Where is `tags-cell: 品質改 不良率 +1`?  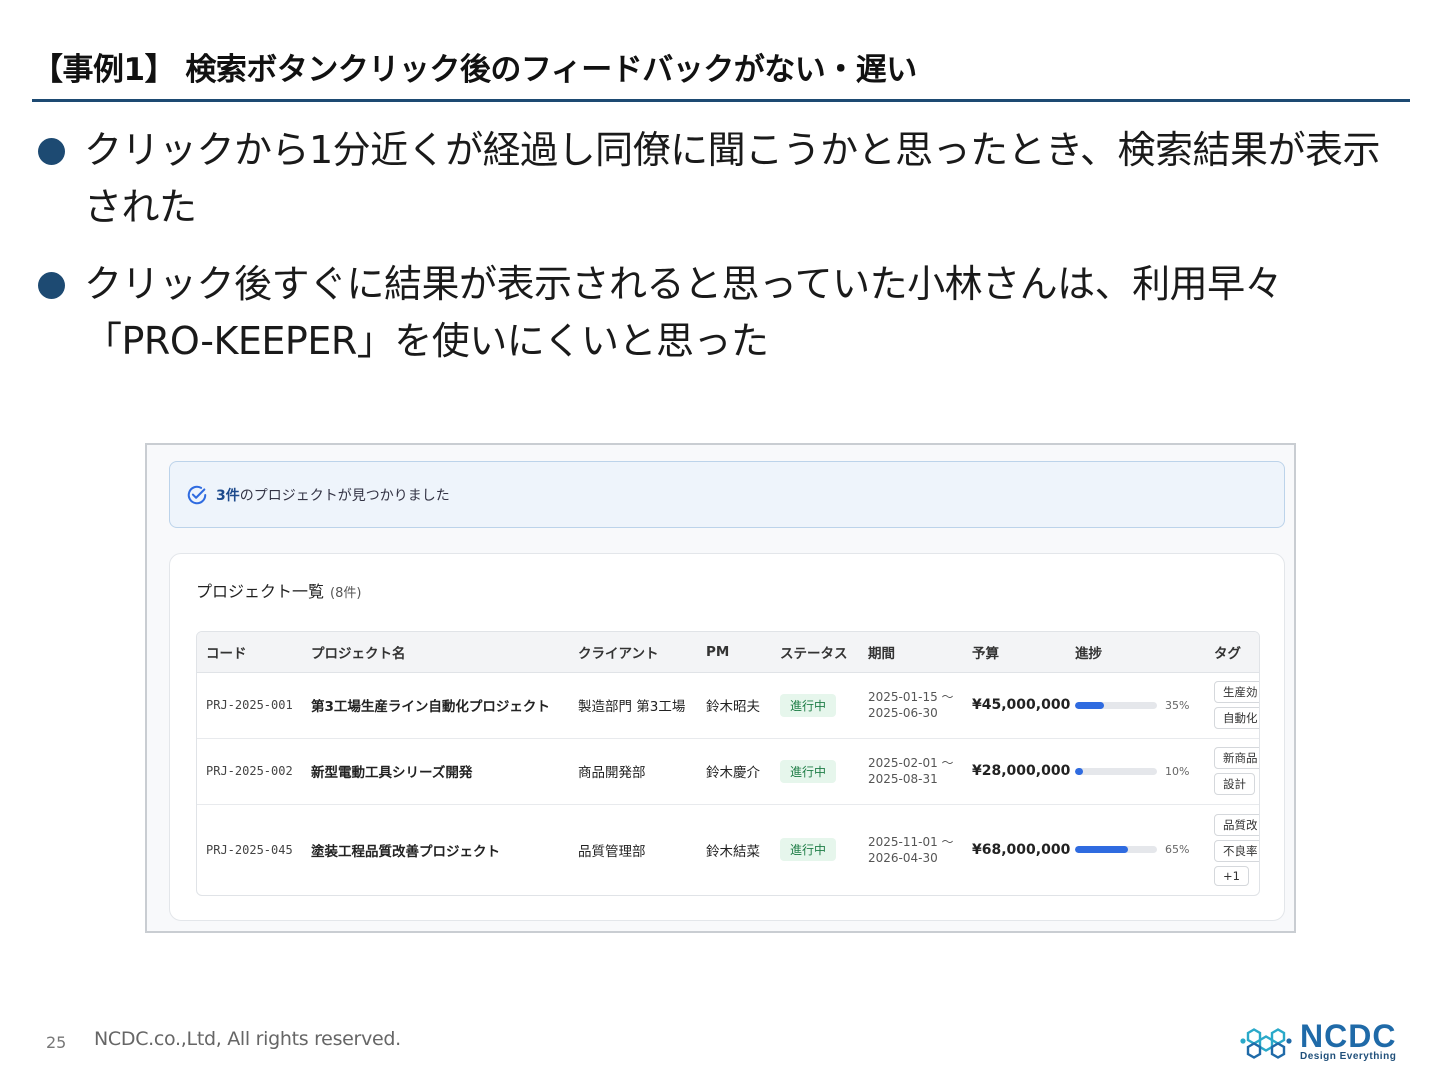 tags-cell: 品質改 不良率 +1 is located at coordinates (1232, 849).